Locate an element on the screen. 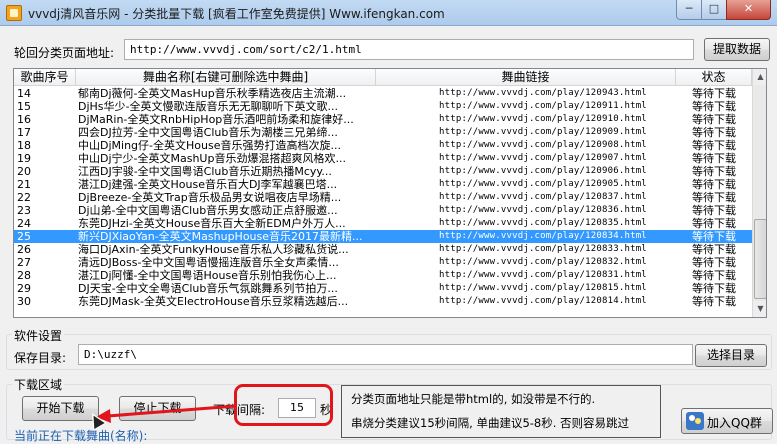 The width and height of the screenshot is (777, 444). maximize-button: □ is located at coordinates (714, 10).